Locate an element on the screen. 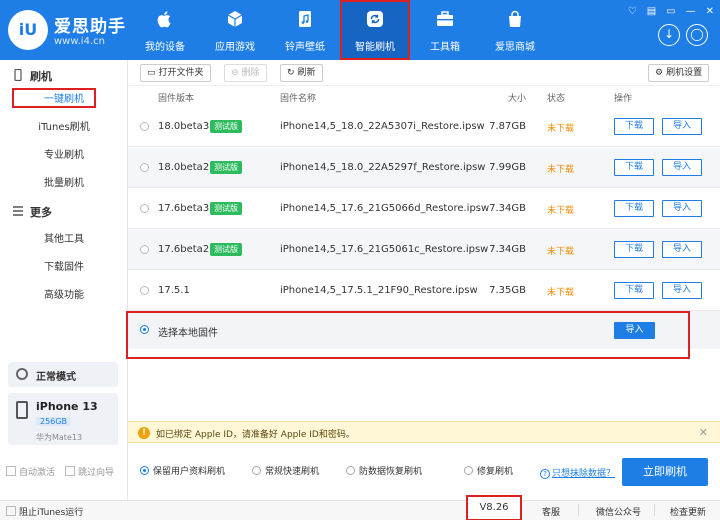 The width and height of the screenshot is (720, 520). version-label: V8.26 is located at coordinates (494, 507).